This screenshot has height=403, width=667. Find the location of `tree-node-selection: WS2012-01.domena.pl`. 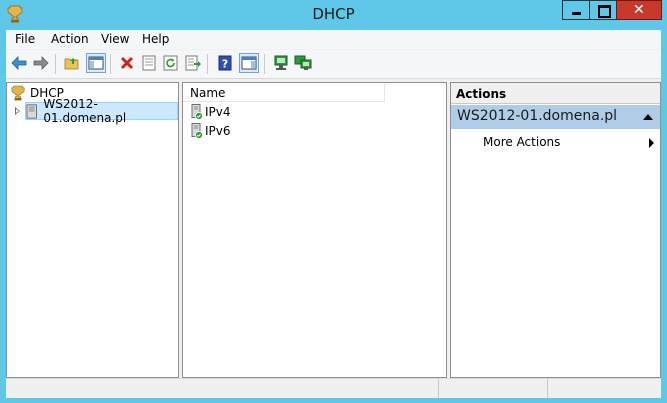

tree-node-selection: WS2012-01.domena.pl is located at coordinates (101, 111).